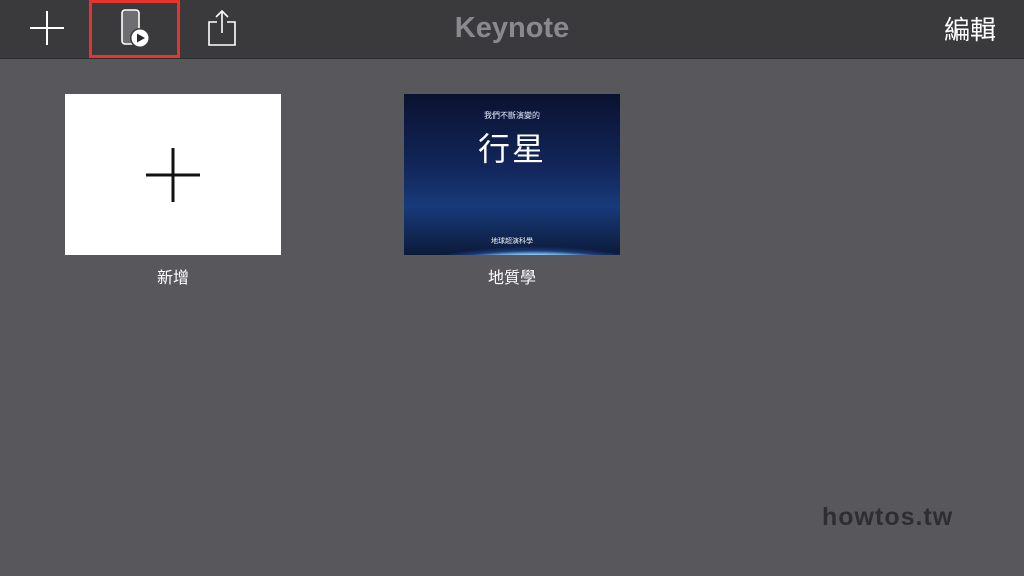 The height and width of the screenshot is (576, 1024). I want to click on thumbnail-title: 行星, so click(511, 149).